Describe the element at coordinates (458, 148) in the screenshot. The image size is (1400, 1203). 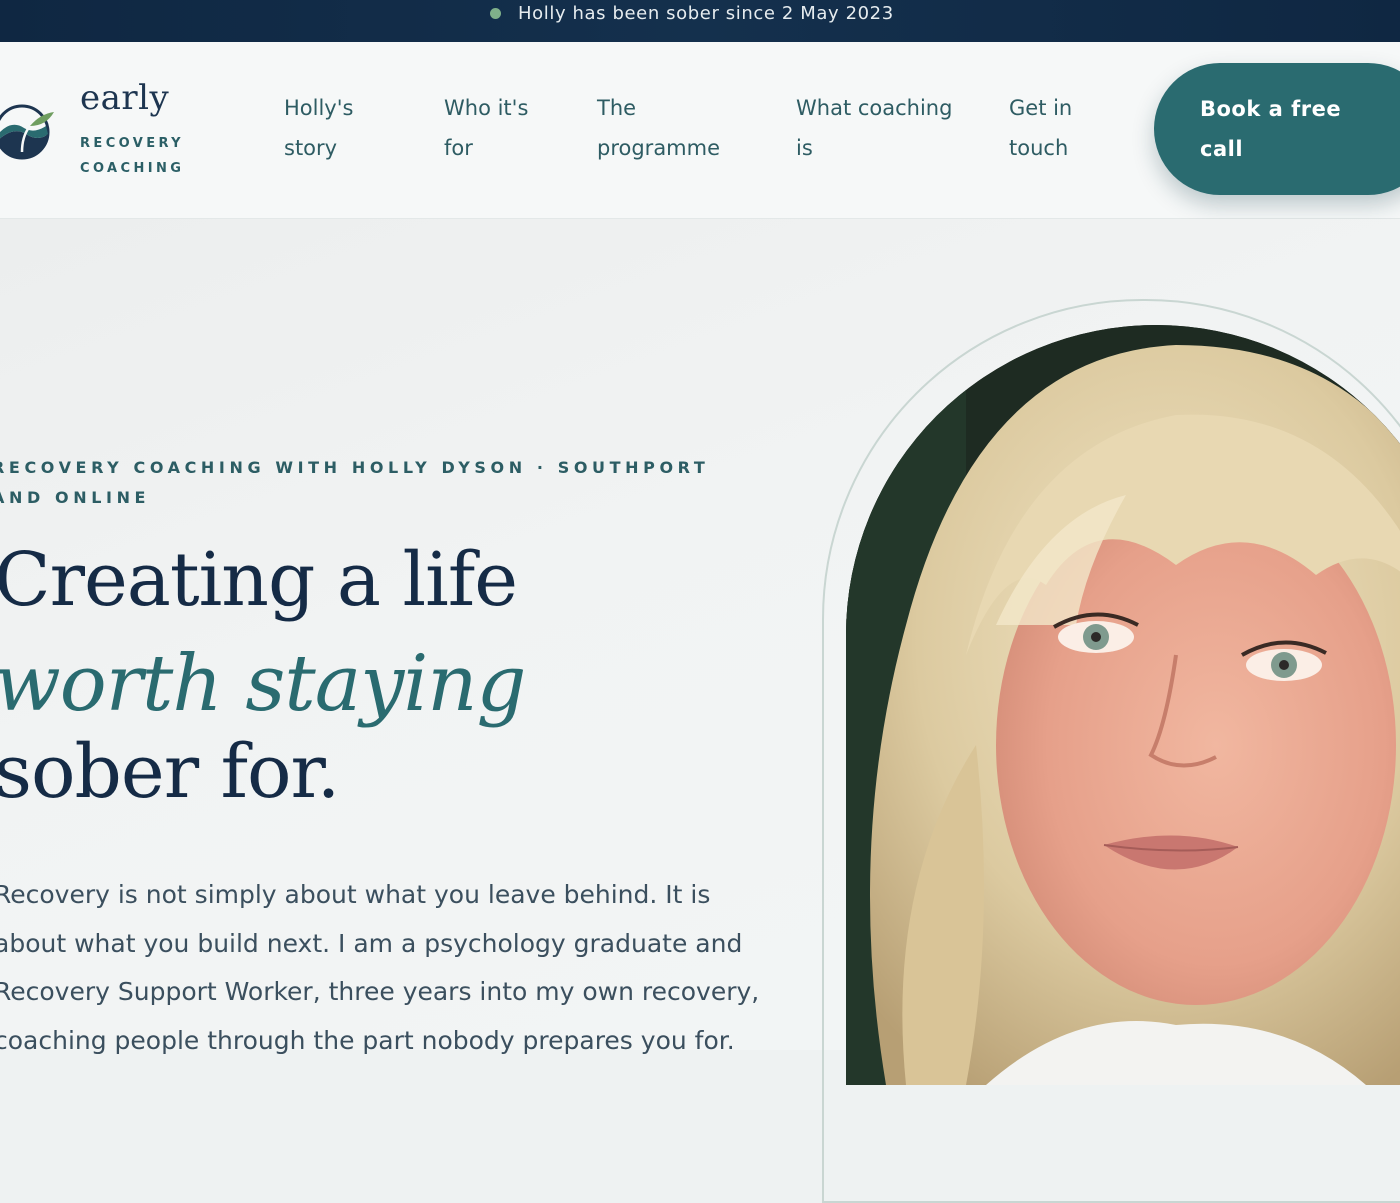
I see `nav-label-line2: for` at that location.